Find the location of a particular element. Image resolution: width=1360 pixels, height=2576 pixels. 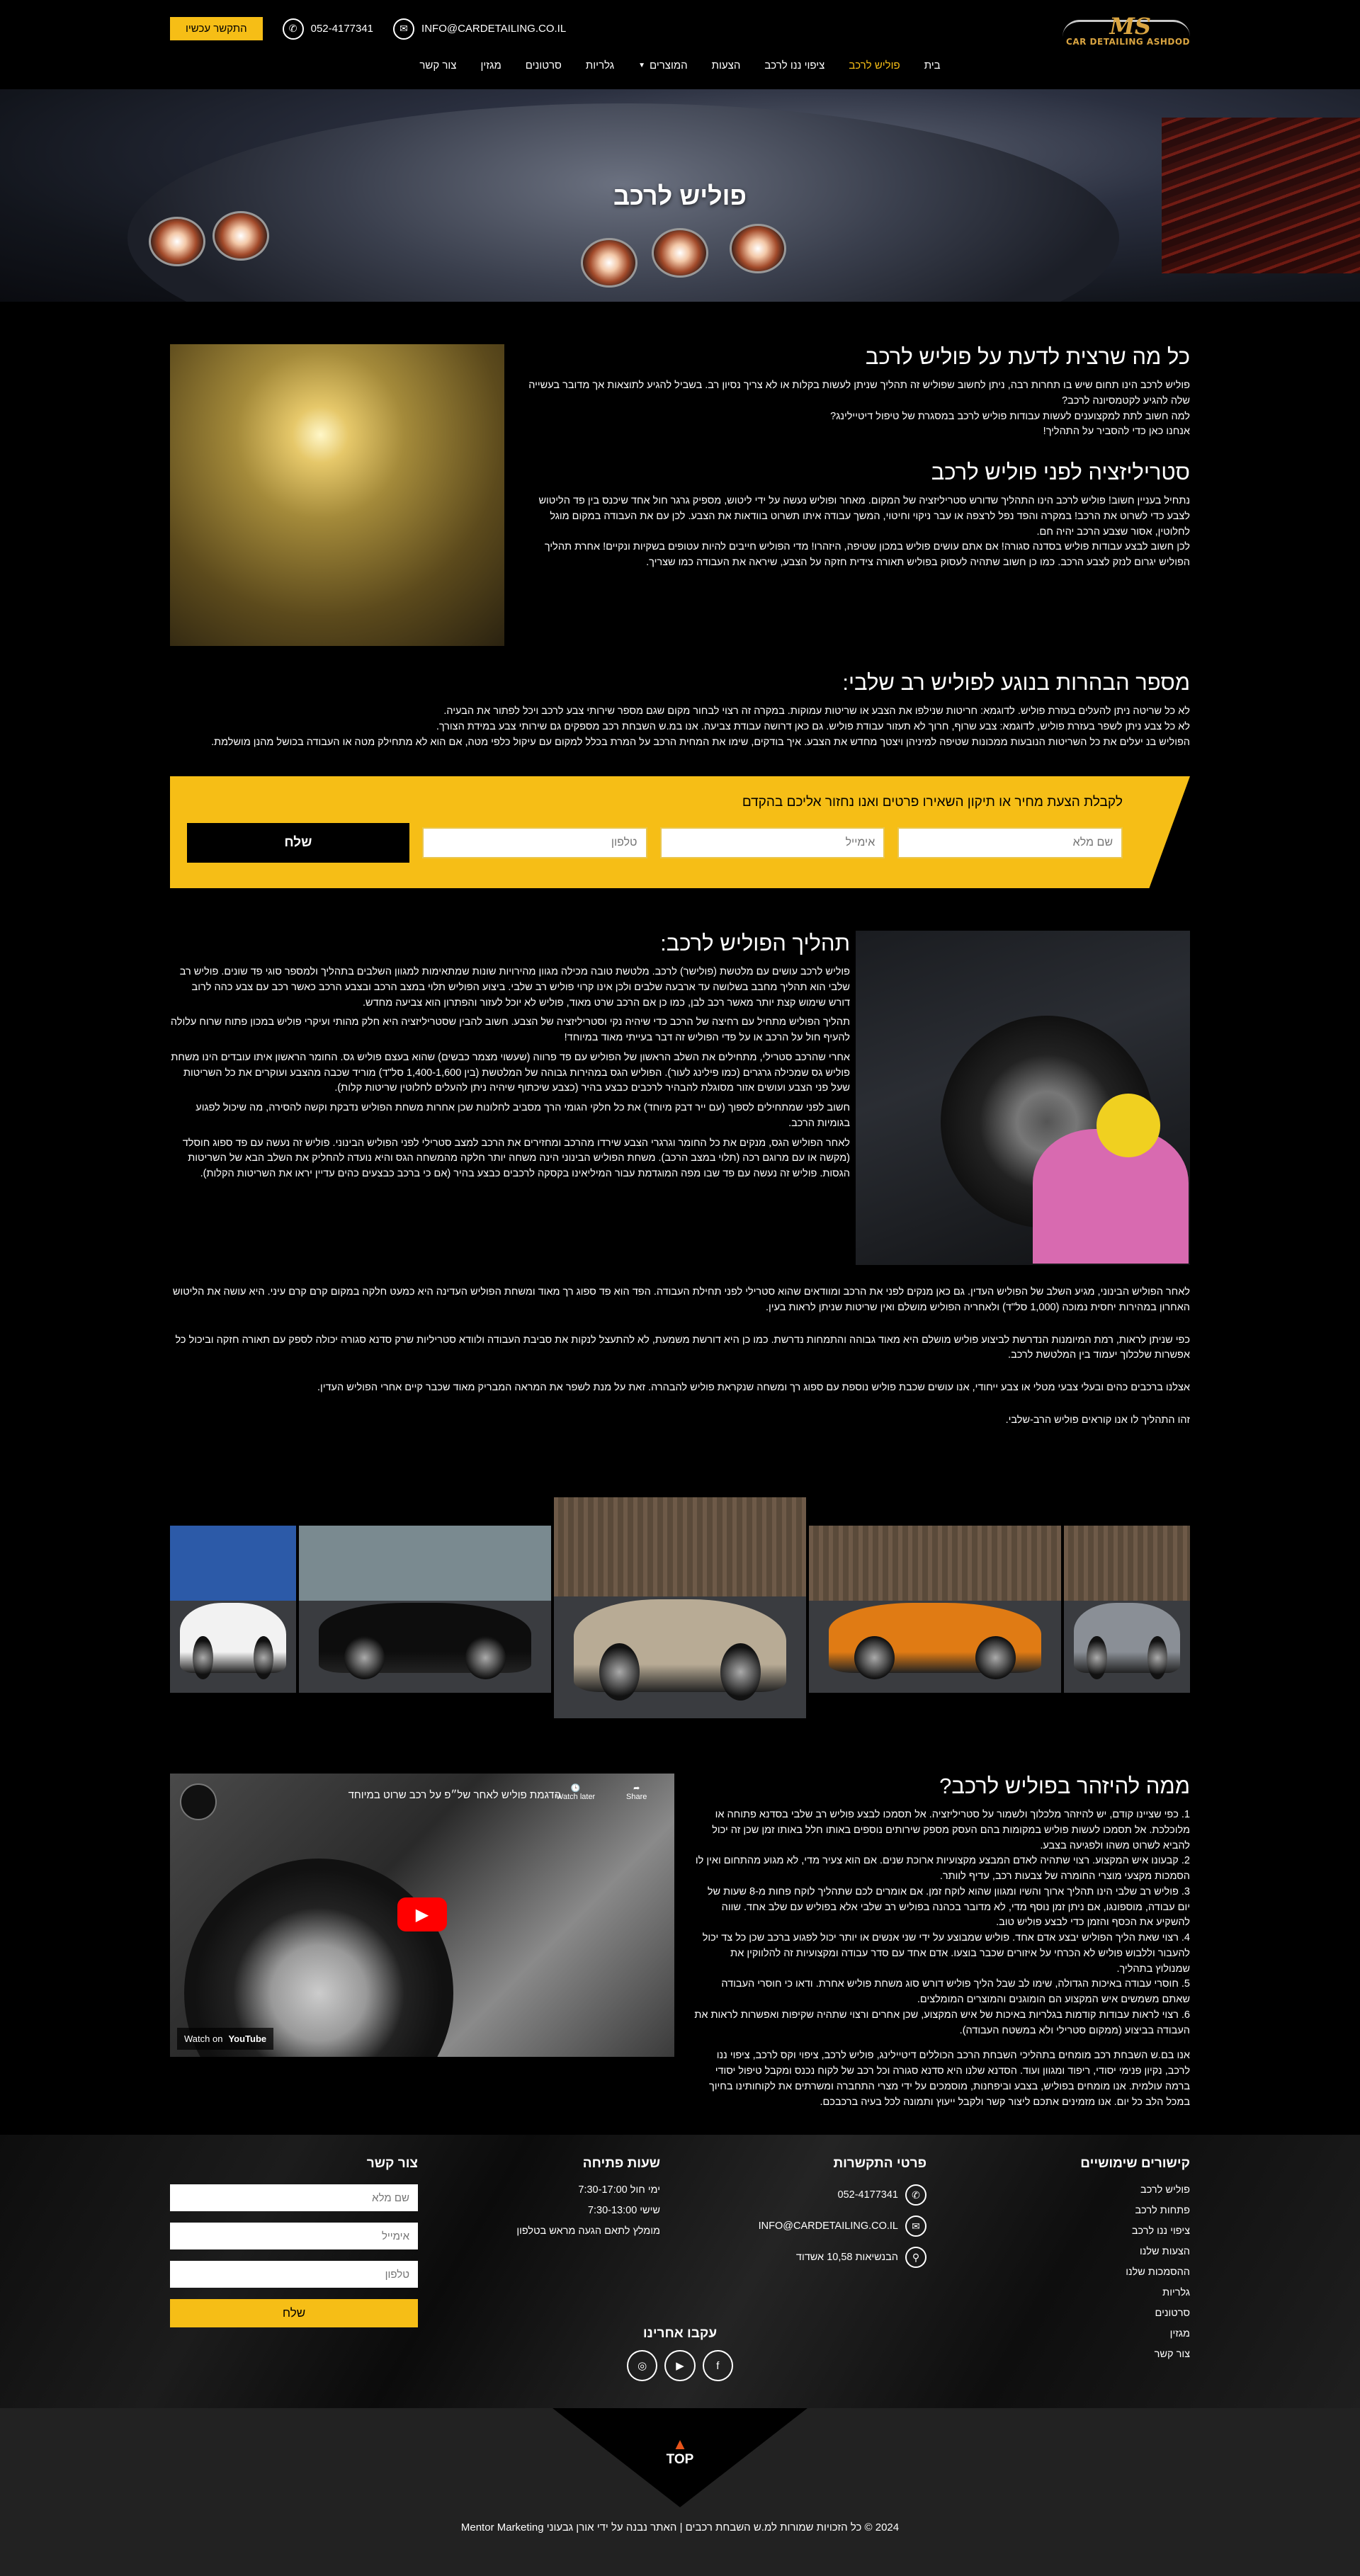

social-follow: עקבו אחרינו ◎ ▶ f is located at coordinates (680, 2353).